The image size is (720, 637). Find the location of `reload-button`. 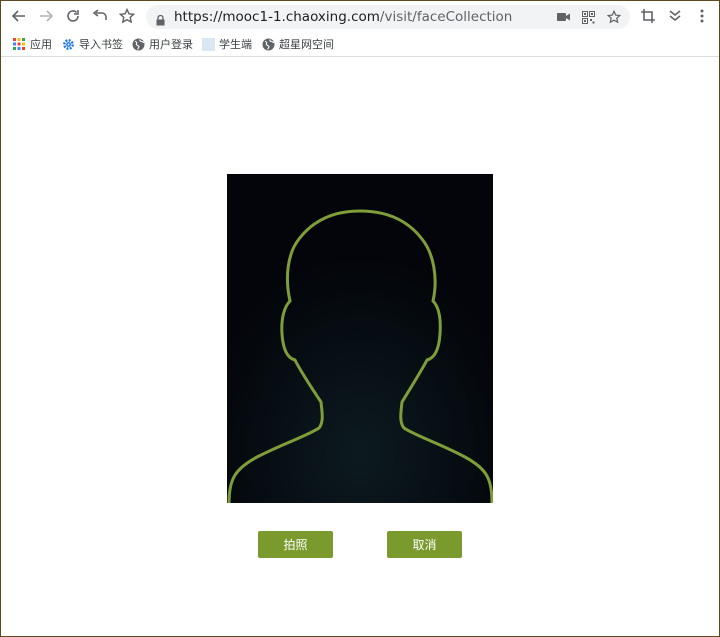

reload-button is located at coordinates (73, 16).